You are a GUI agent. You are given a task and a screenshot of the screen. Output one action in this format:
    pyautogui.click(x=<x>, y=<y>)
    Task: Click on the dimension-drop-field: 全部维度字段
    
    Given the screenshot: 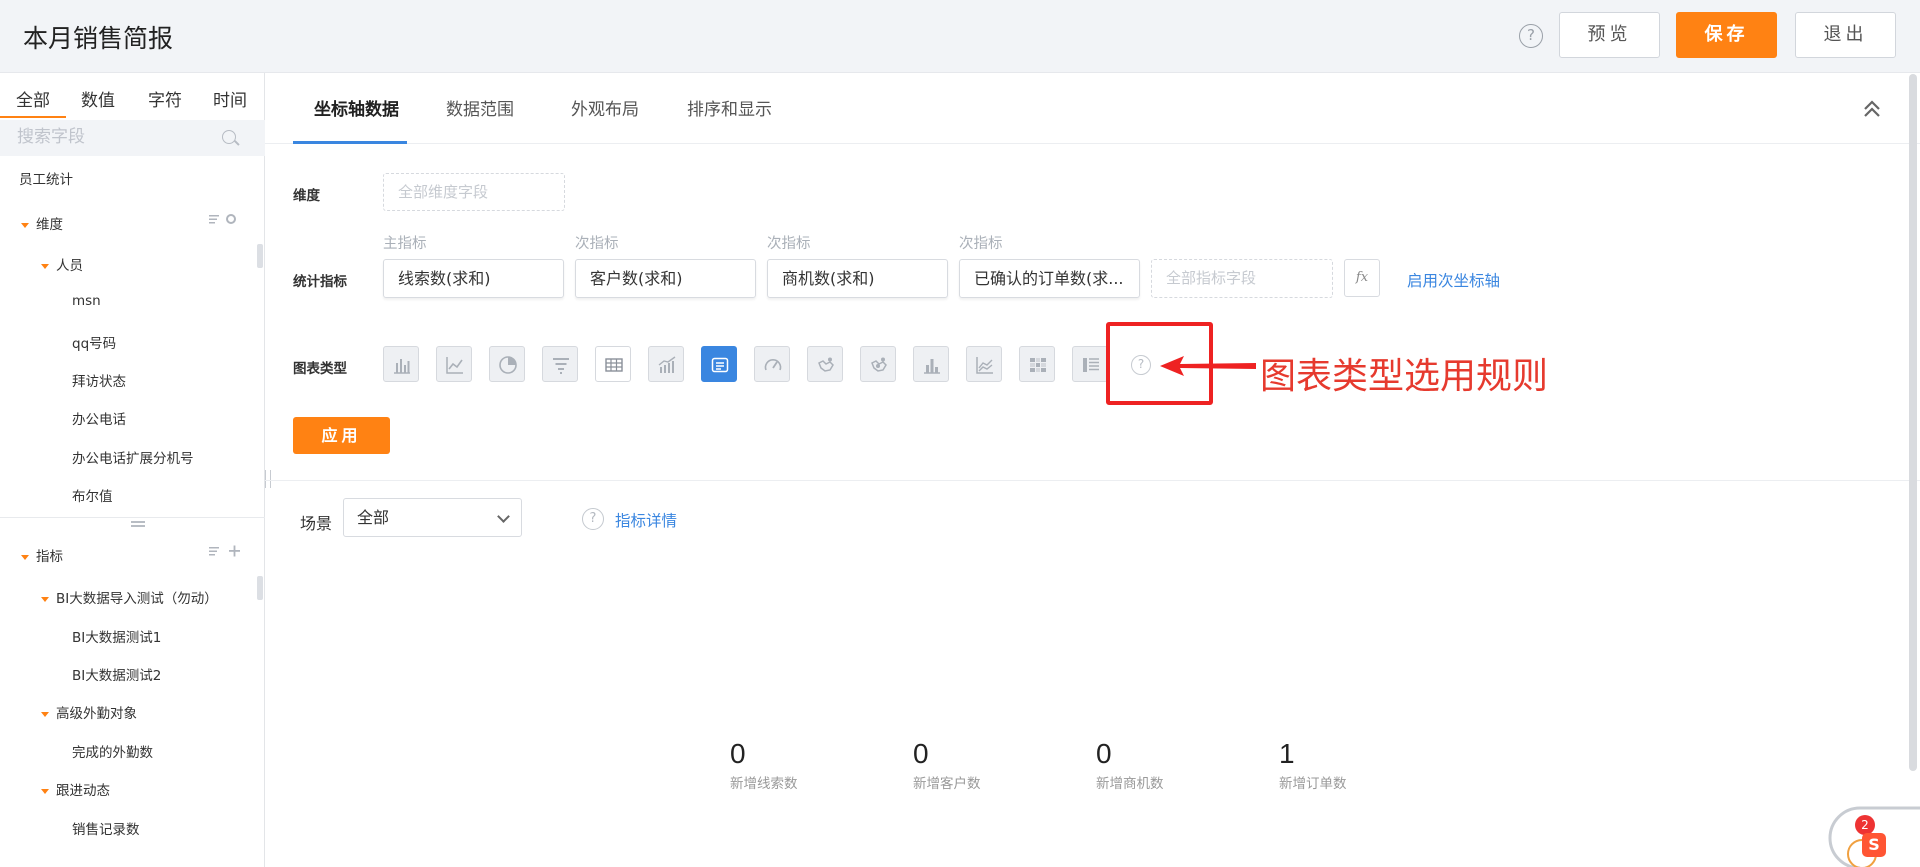 What is the action you would take?
    pyautogui.click(x=474, y=192)
    